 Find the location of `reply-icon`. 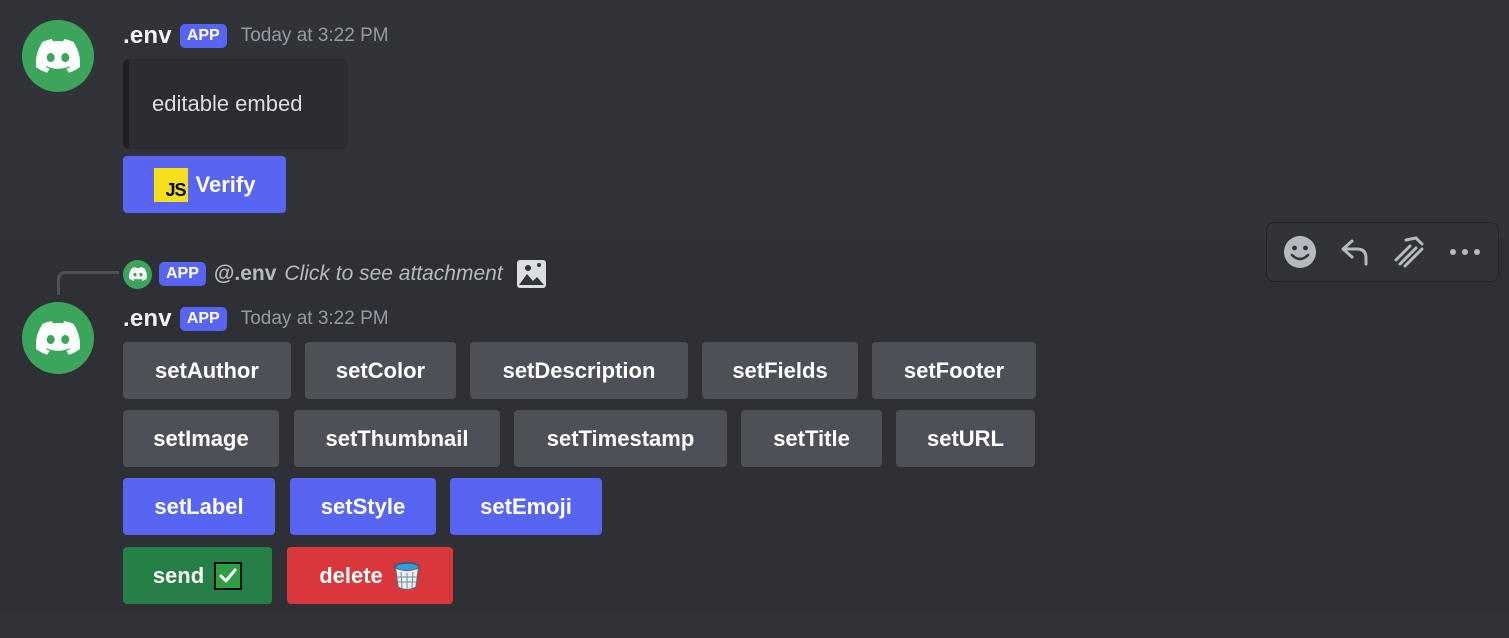

reply-icon is located at coordinates (1354, 252).